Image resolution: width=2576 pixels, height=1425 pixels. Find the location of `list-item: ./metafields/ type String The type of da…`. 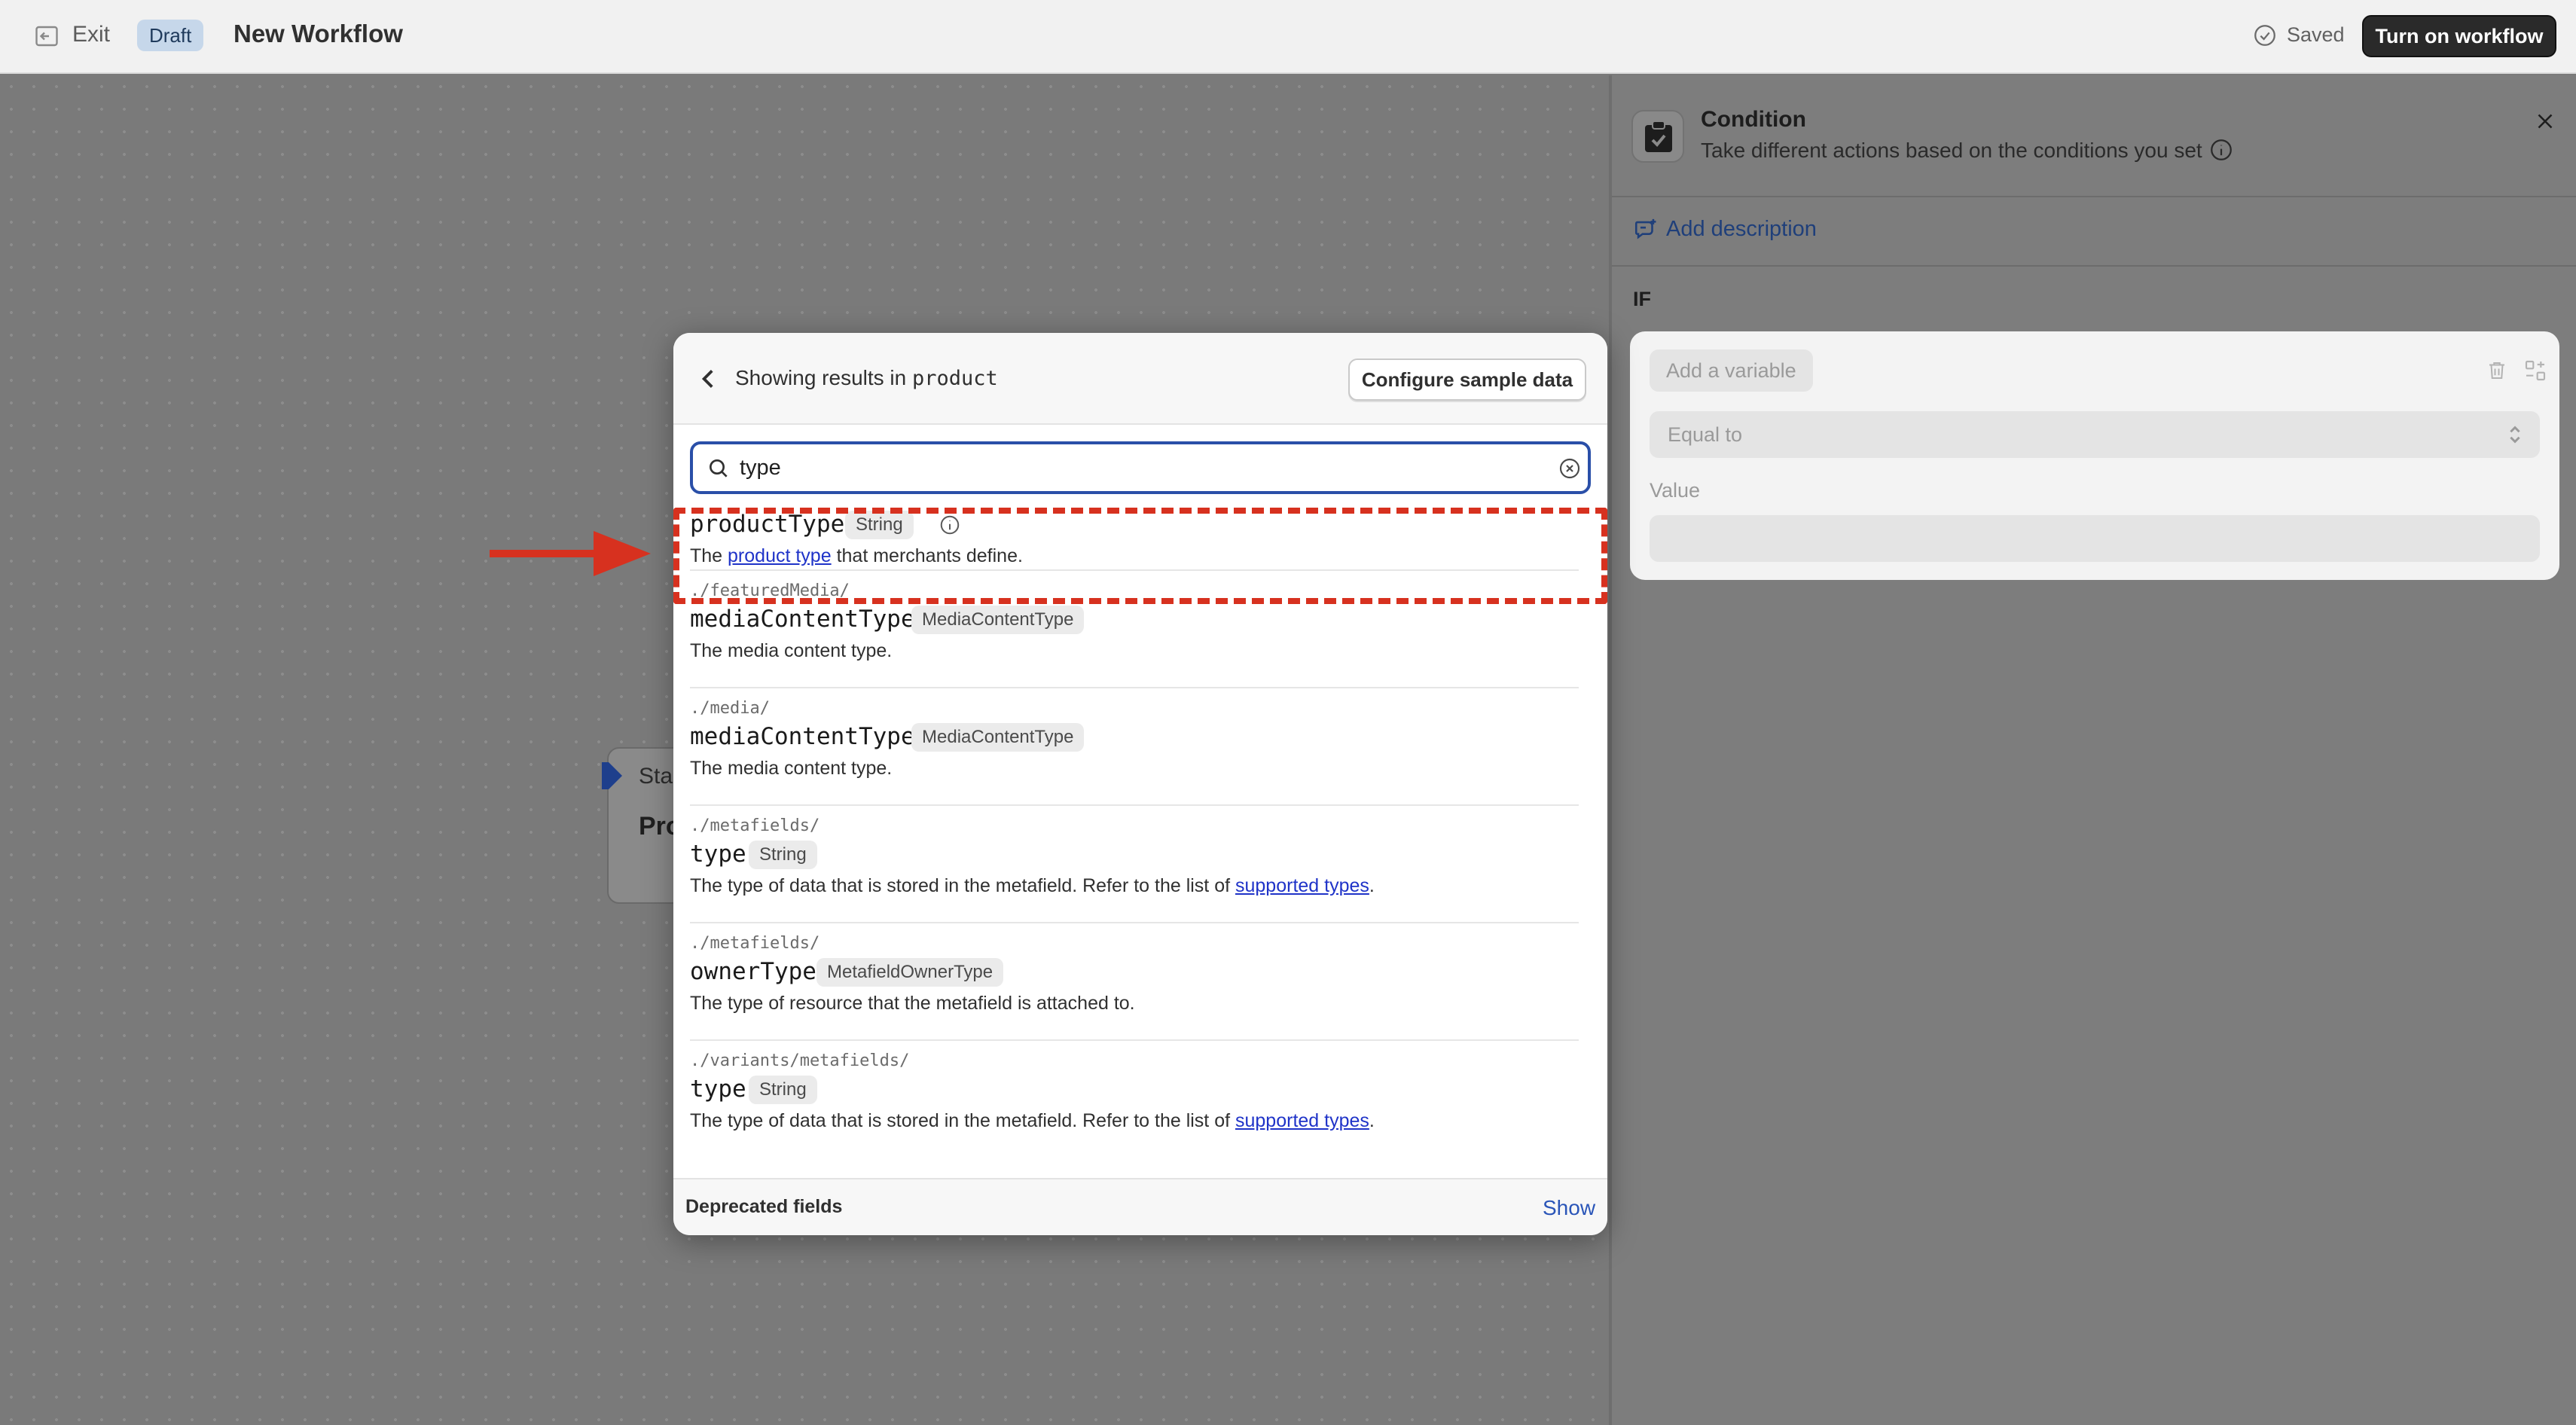

list-item: ./metafields/ type String The type of da… is located at coordinates (1135, 864).